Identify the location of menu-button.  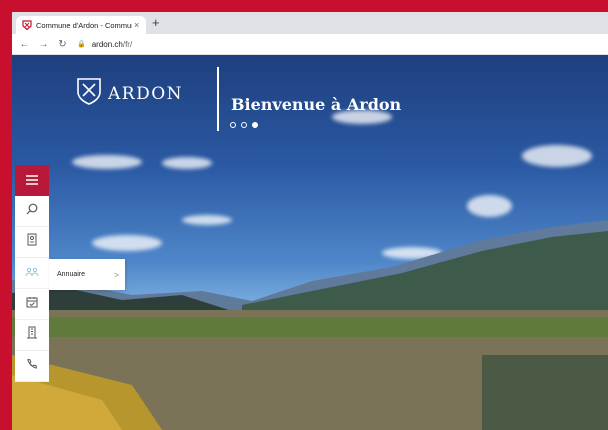
(32, 180).